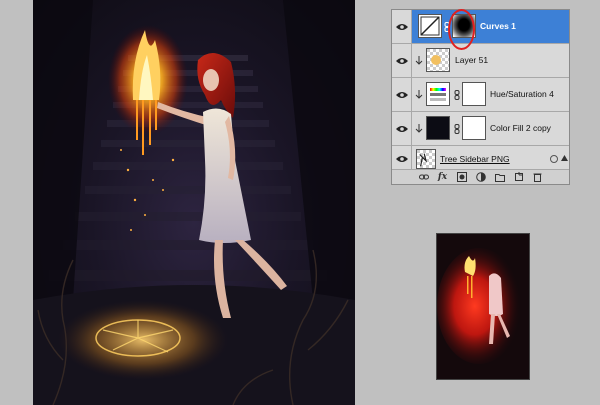 Image resolution: width=600 pixels, height=405 pixels. What do you see at coordinates (438, 94) in the screenshot?
I see `hue-saturation-icon` at bounding box center [438, 94].